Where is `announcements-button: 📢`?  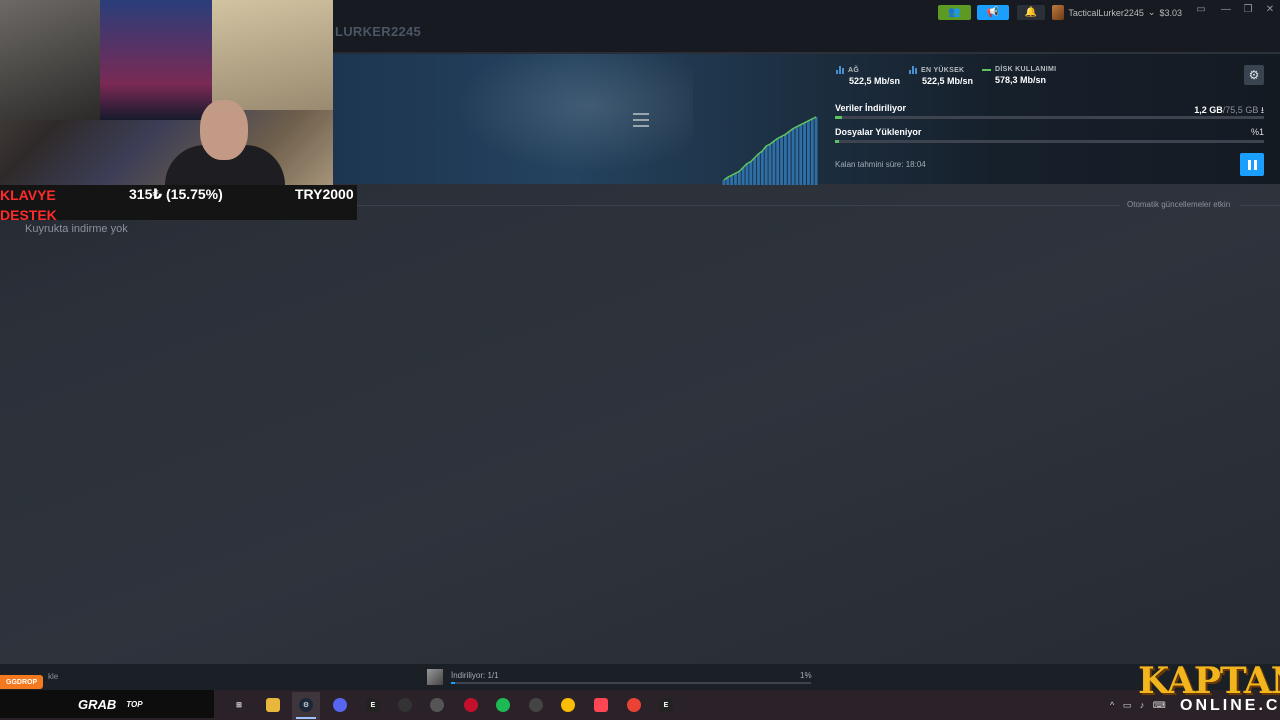
announcements-button: 📢 is located at coordinates (993, 12).